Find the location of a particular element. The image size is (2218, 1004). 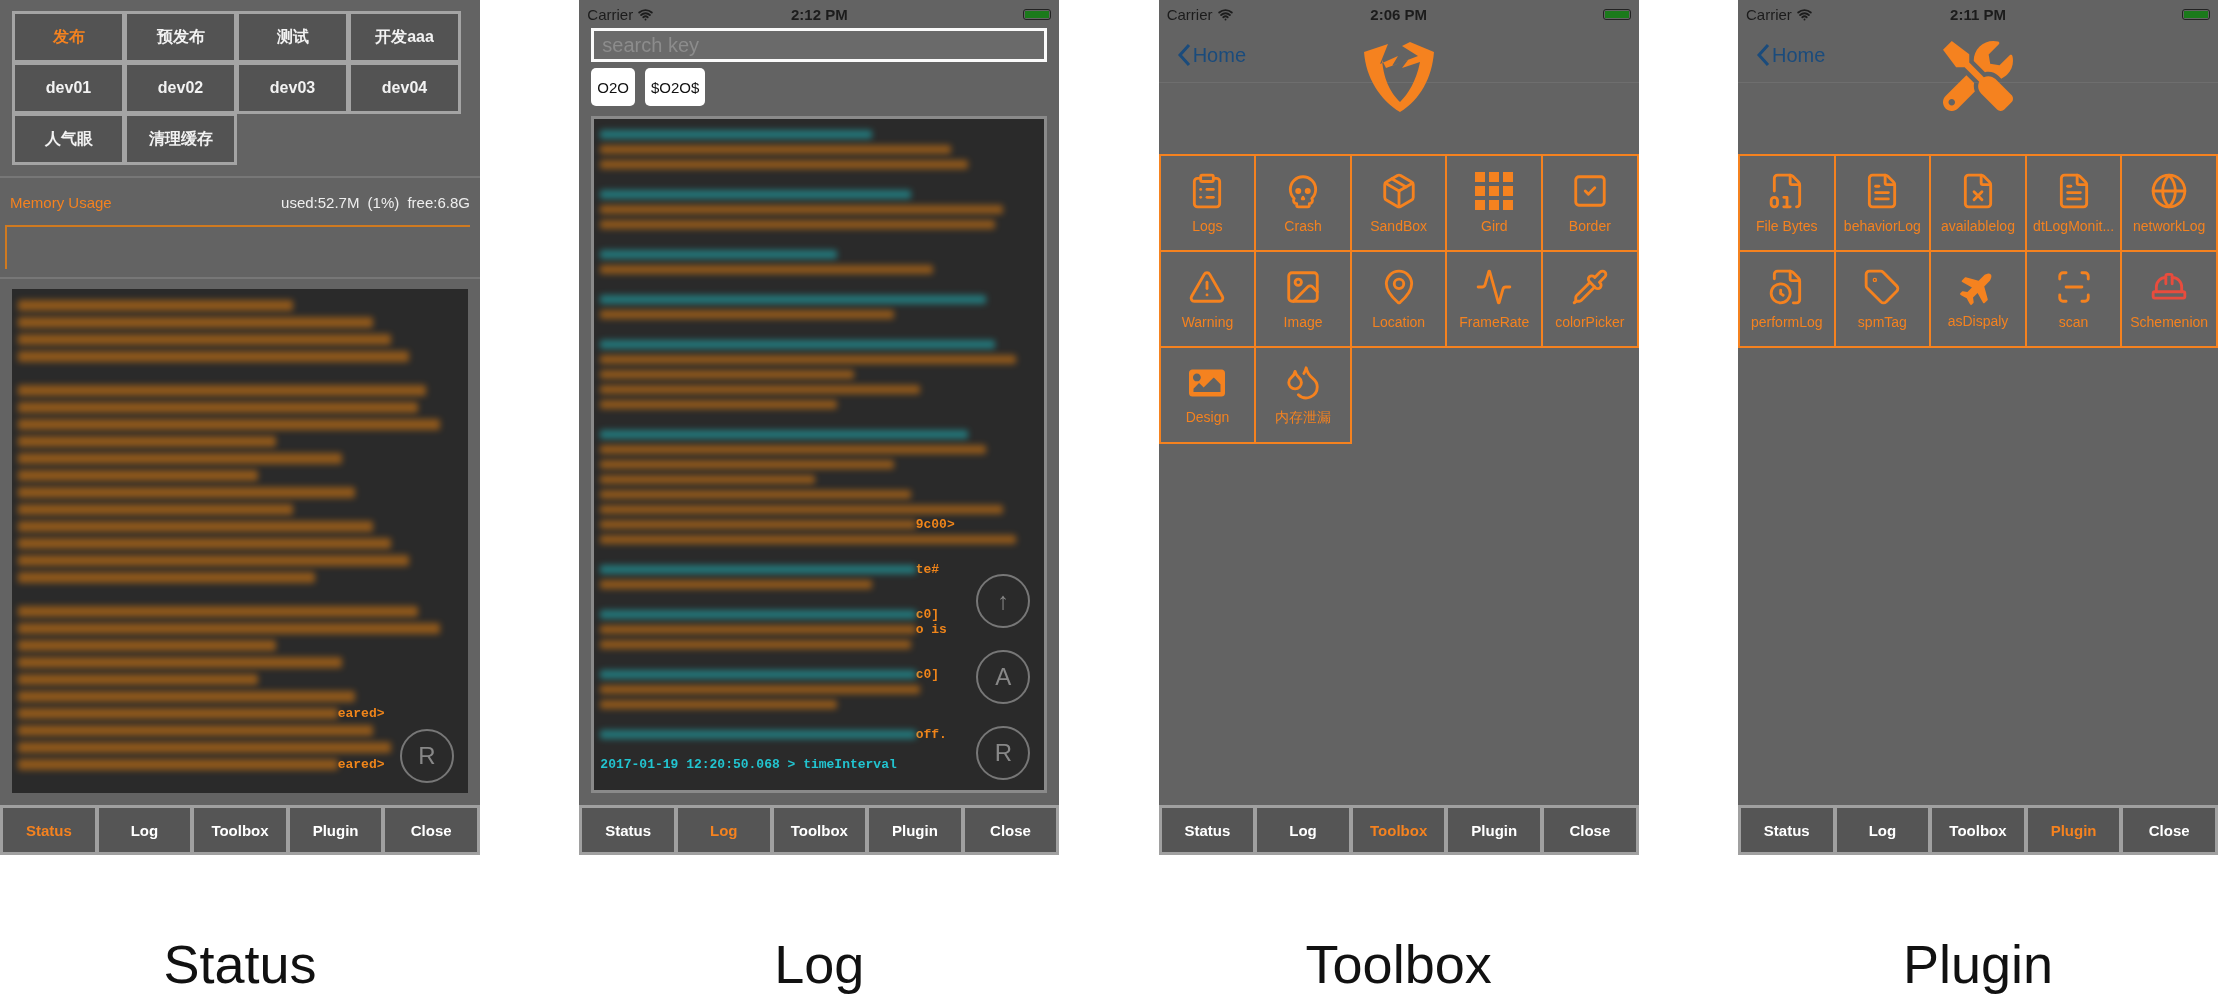

environment-button: 人气眼 is located at coordinates (68, 139).